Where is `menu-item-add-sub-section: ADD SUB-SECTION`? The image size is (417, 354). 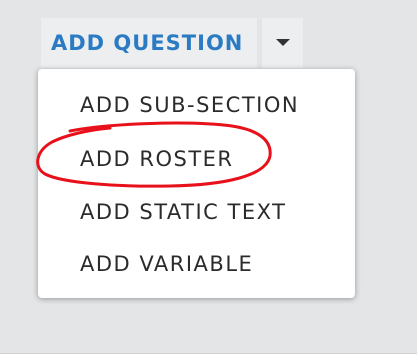 menu-item-add-sub-section: ADD SUB-SECTION is located at coordinates (189, 105).